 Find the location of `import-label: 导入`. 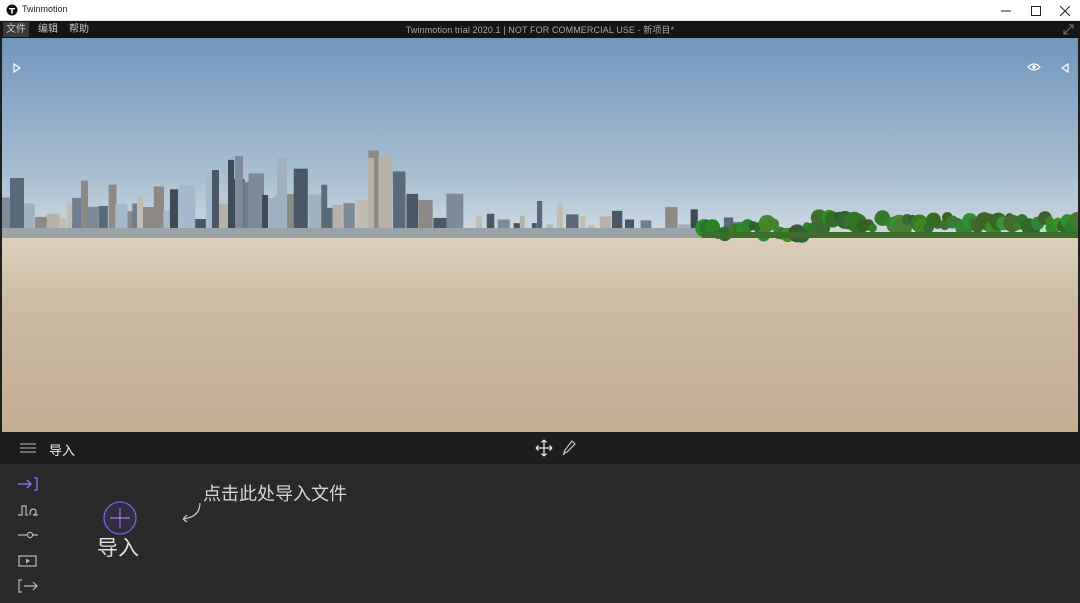

import-label: 导入 is located at coordinates (118, 548).